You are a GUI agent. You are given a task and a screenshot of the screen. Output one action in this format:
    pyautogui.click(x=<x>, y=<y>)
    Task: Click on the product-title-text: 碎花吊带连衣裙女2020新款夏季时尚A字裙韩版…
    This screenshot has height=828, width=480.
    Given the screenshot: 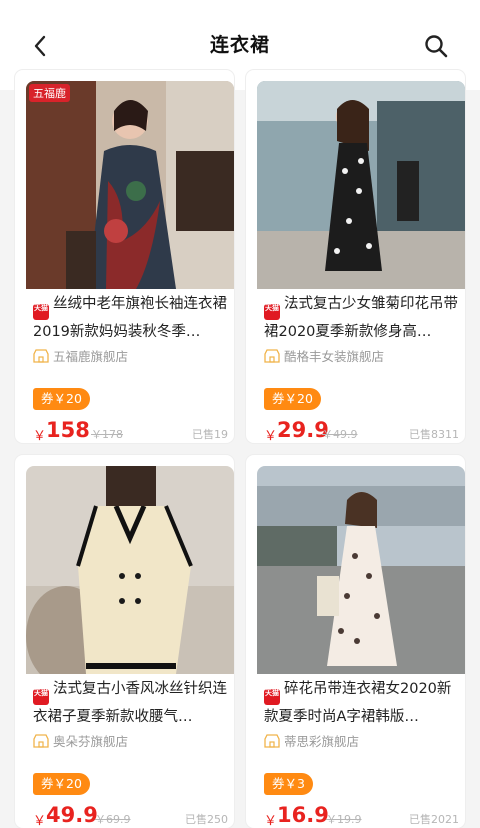 What is the action you would take?
    pyautogui.click(x=358, y=703)
    